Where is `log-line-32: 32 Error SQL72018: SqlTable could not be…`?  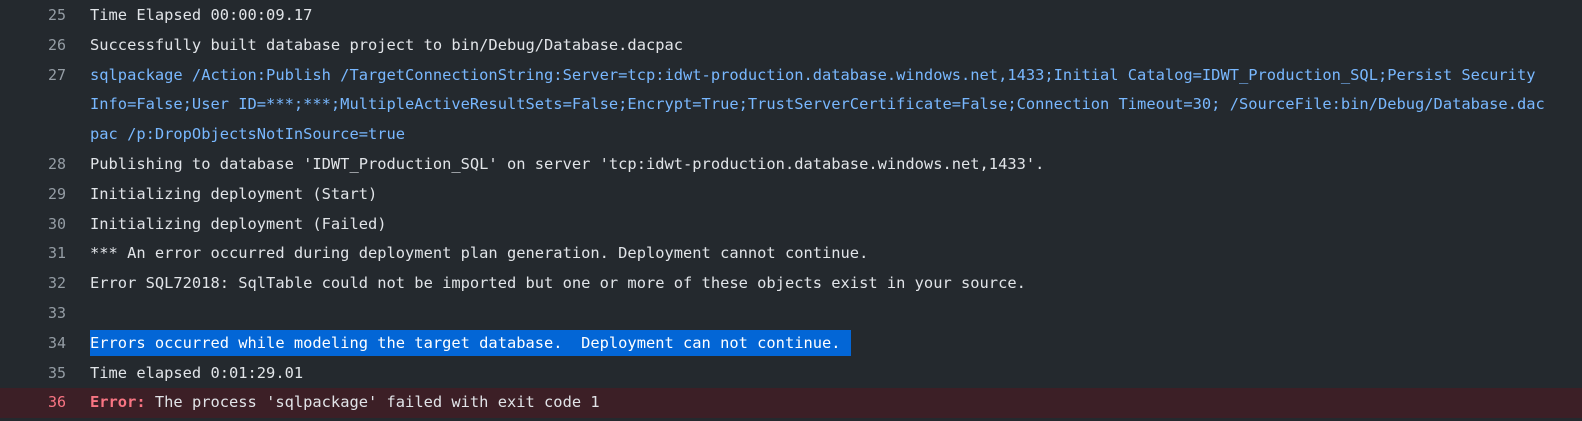 log-line-32: 32 Error SQL72018: SqlTable could not be… is located at coordinates (791, 284).